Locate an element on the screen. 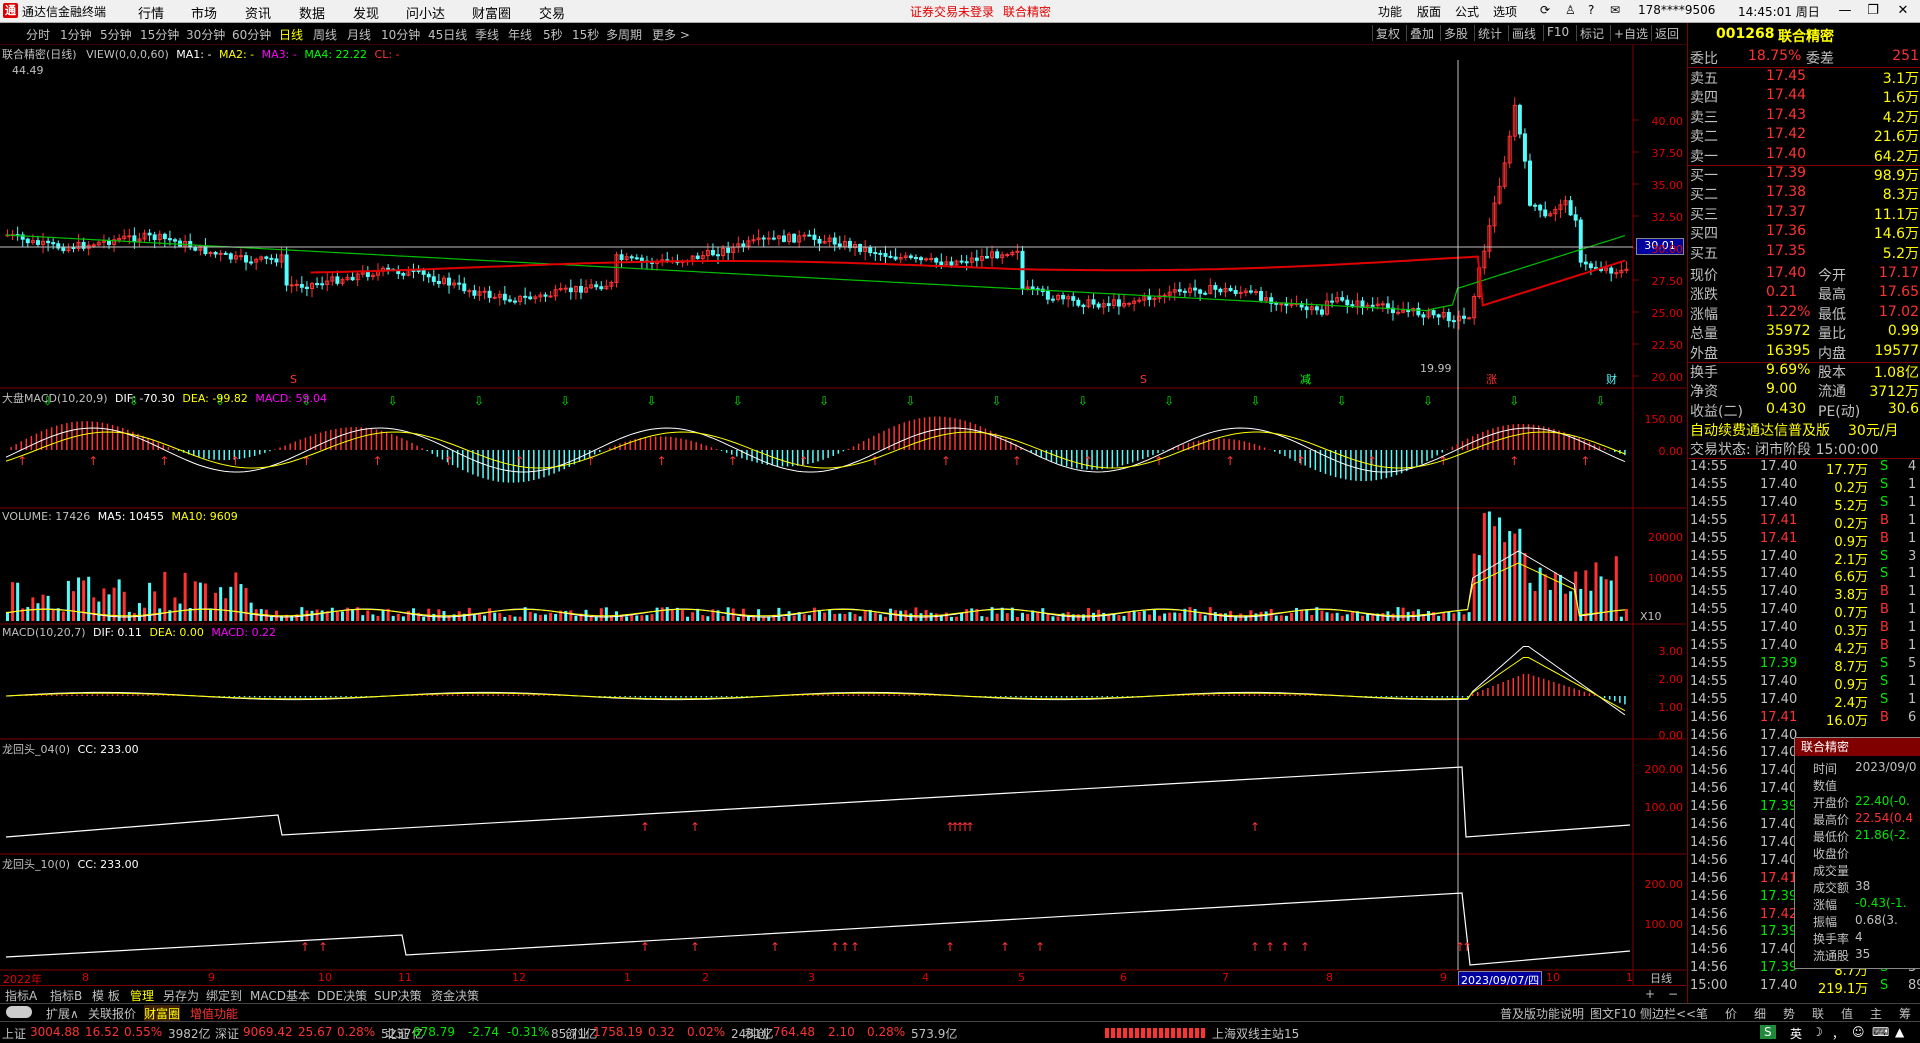  zoom-out-icon: − is located at coordinates (1673, 994).